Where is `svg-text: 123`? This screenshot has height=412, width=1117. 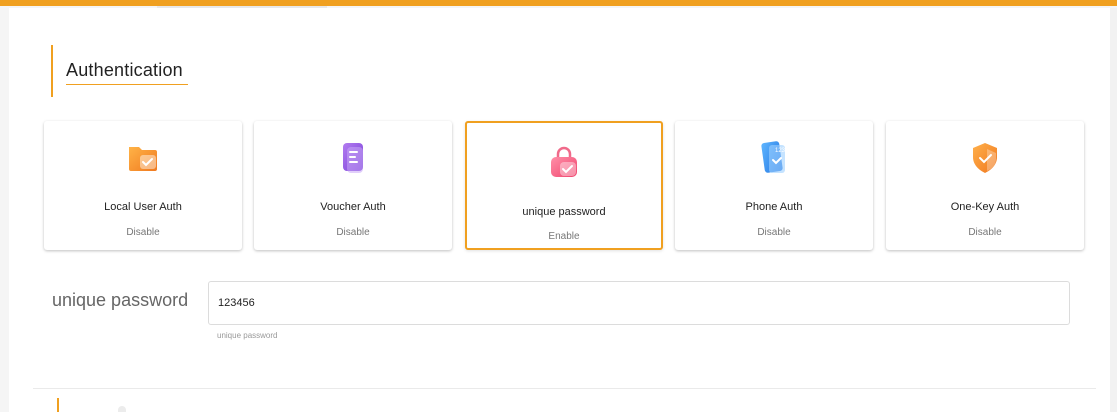 svg-text: 123 is located at coordinates (780, 151).